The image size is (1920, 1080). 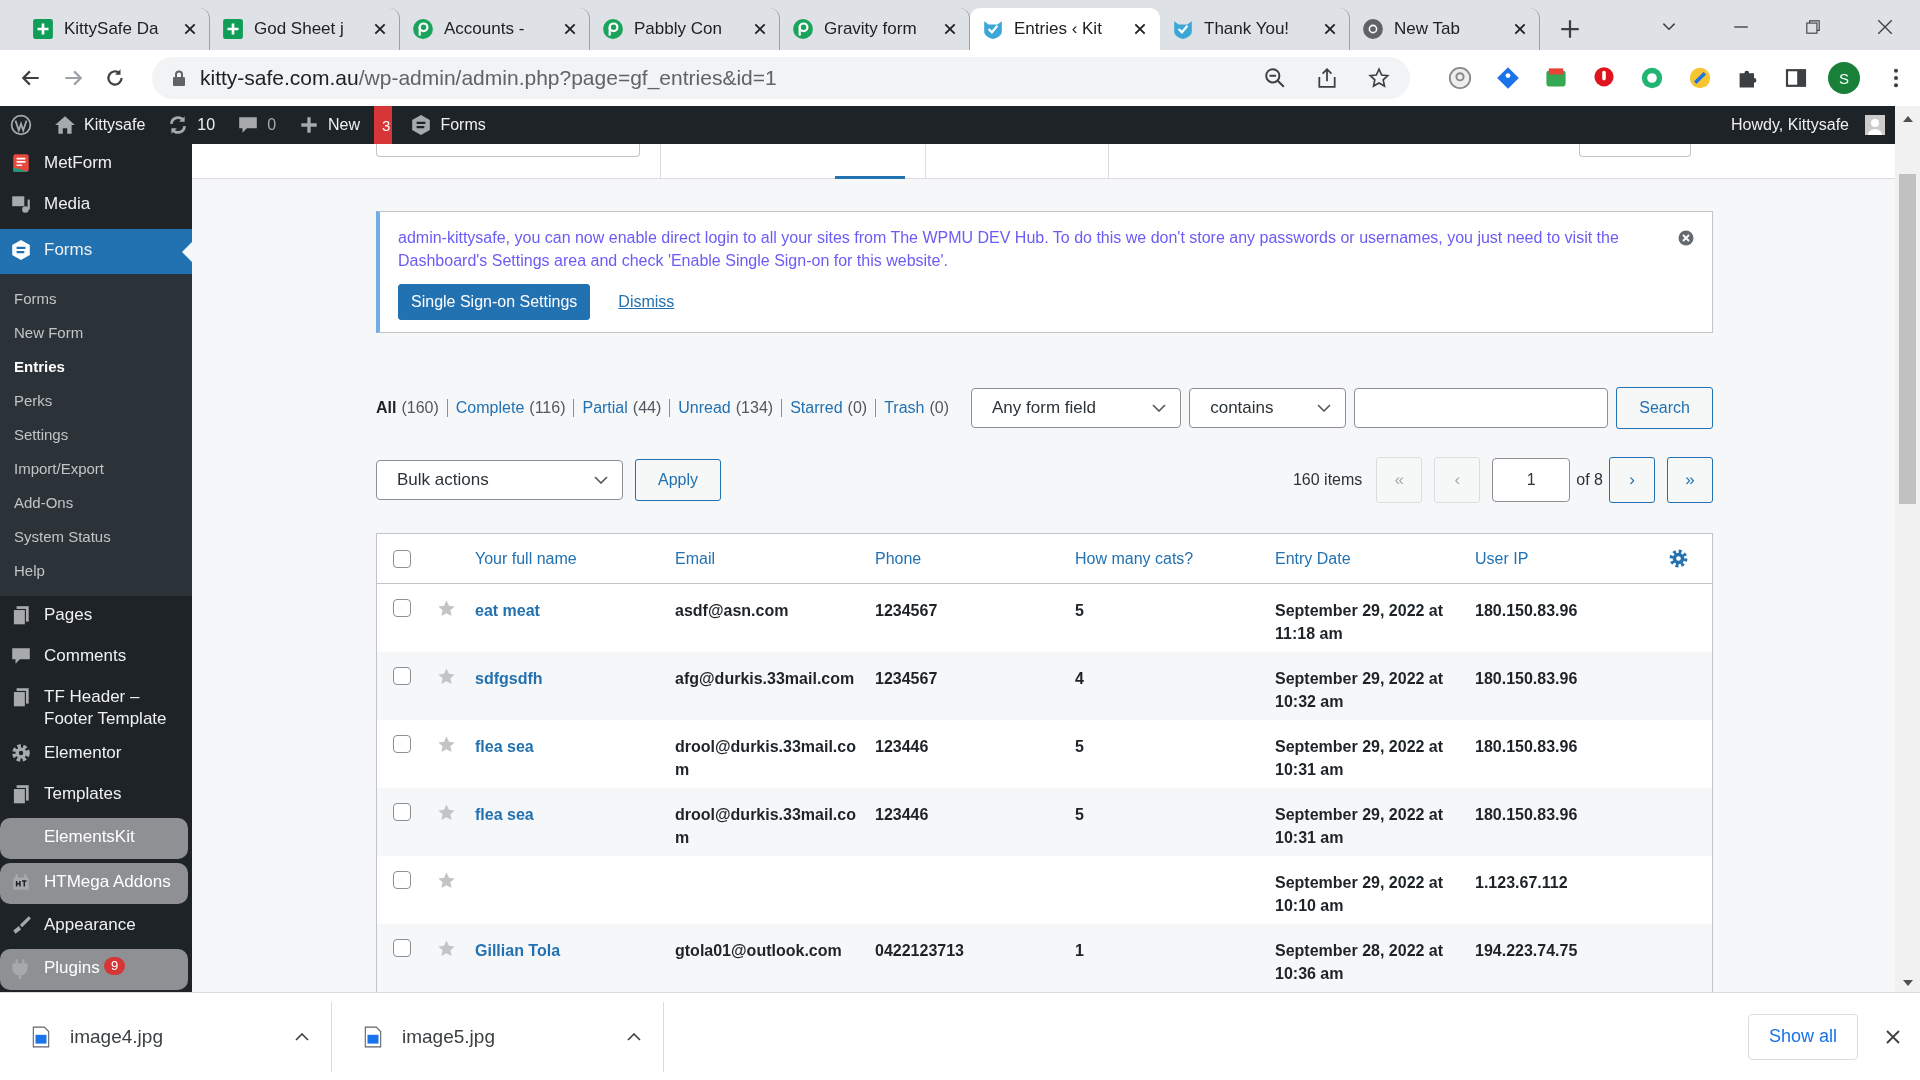 I want to click on scrollbar-thumb, so click(x=1907, y=339).